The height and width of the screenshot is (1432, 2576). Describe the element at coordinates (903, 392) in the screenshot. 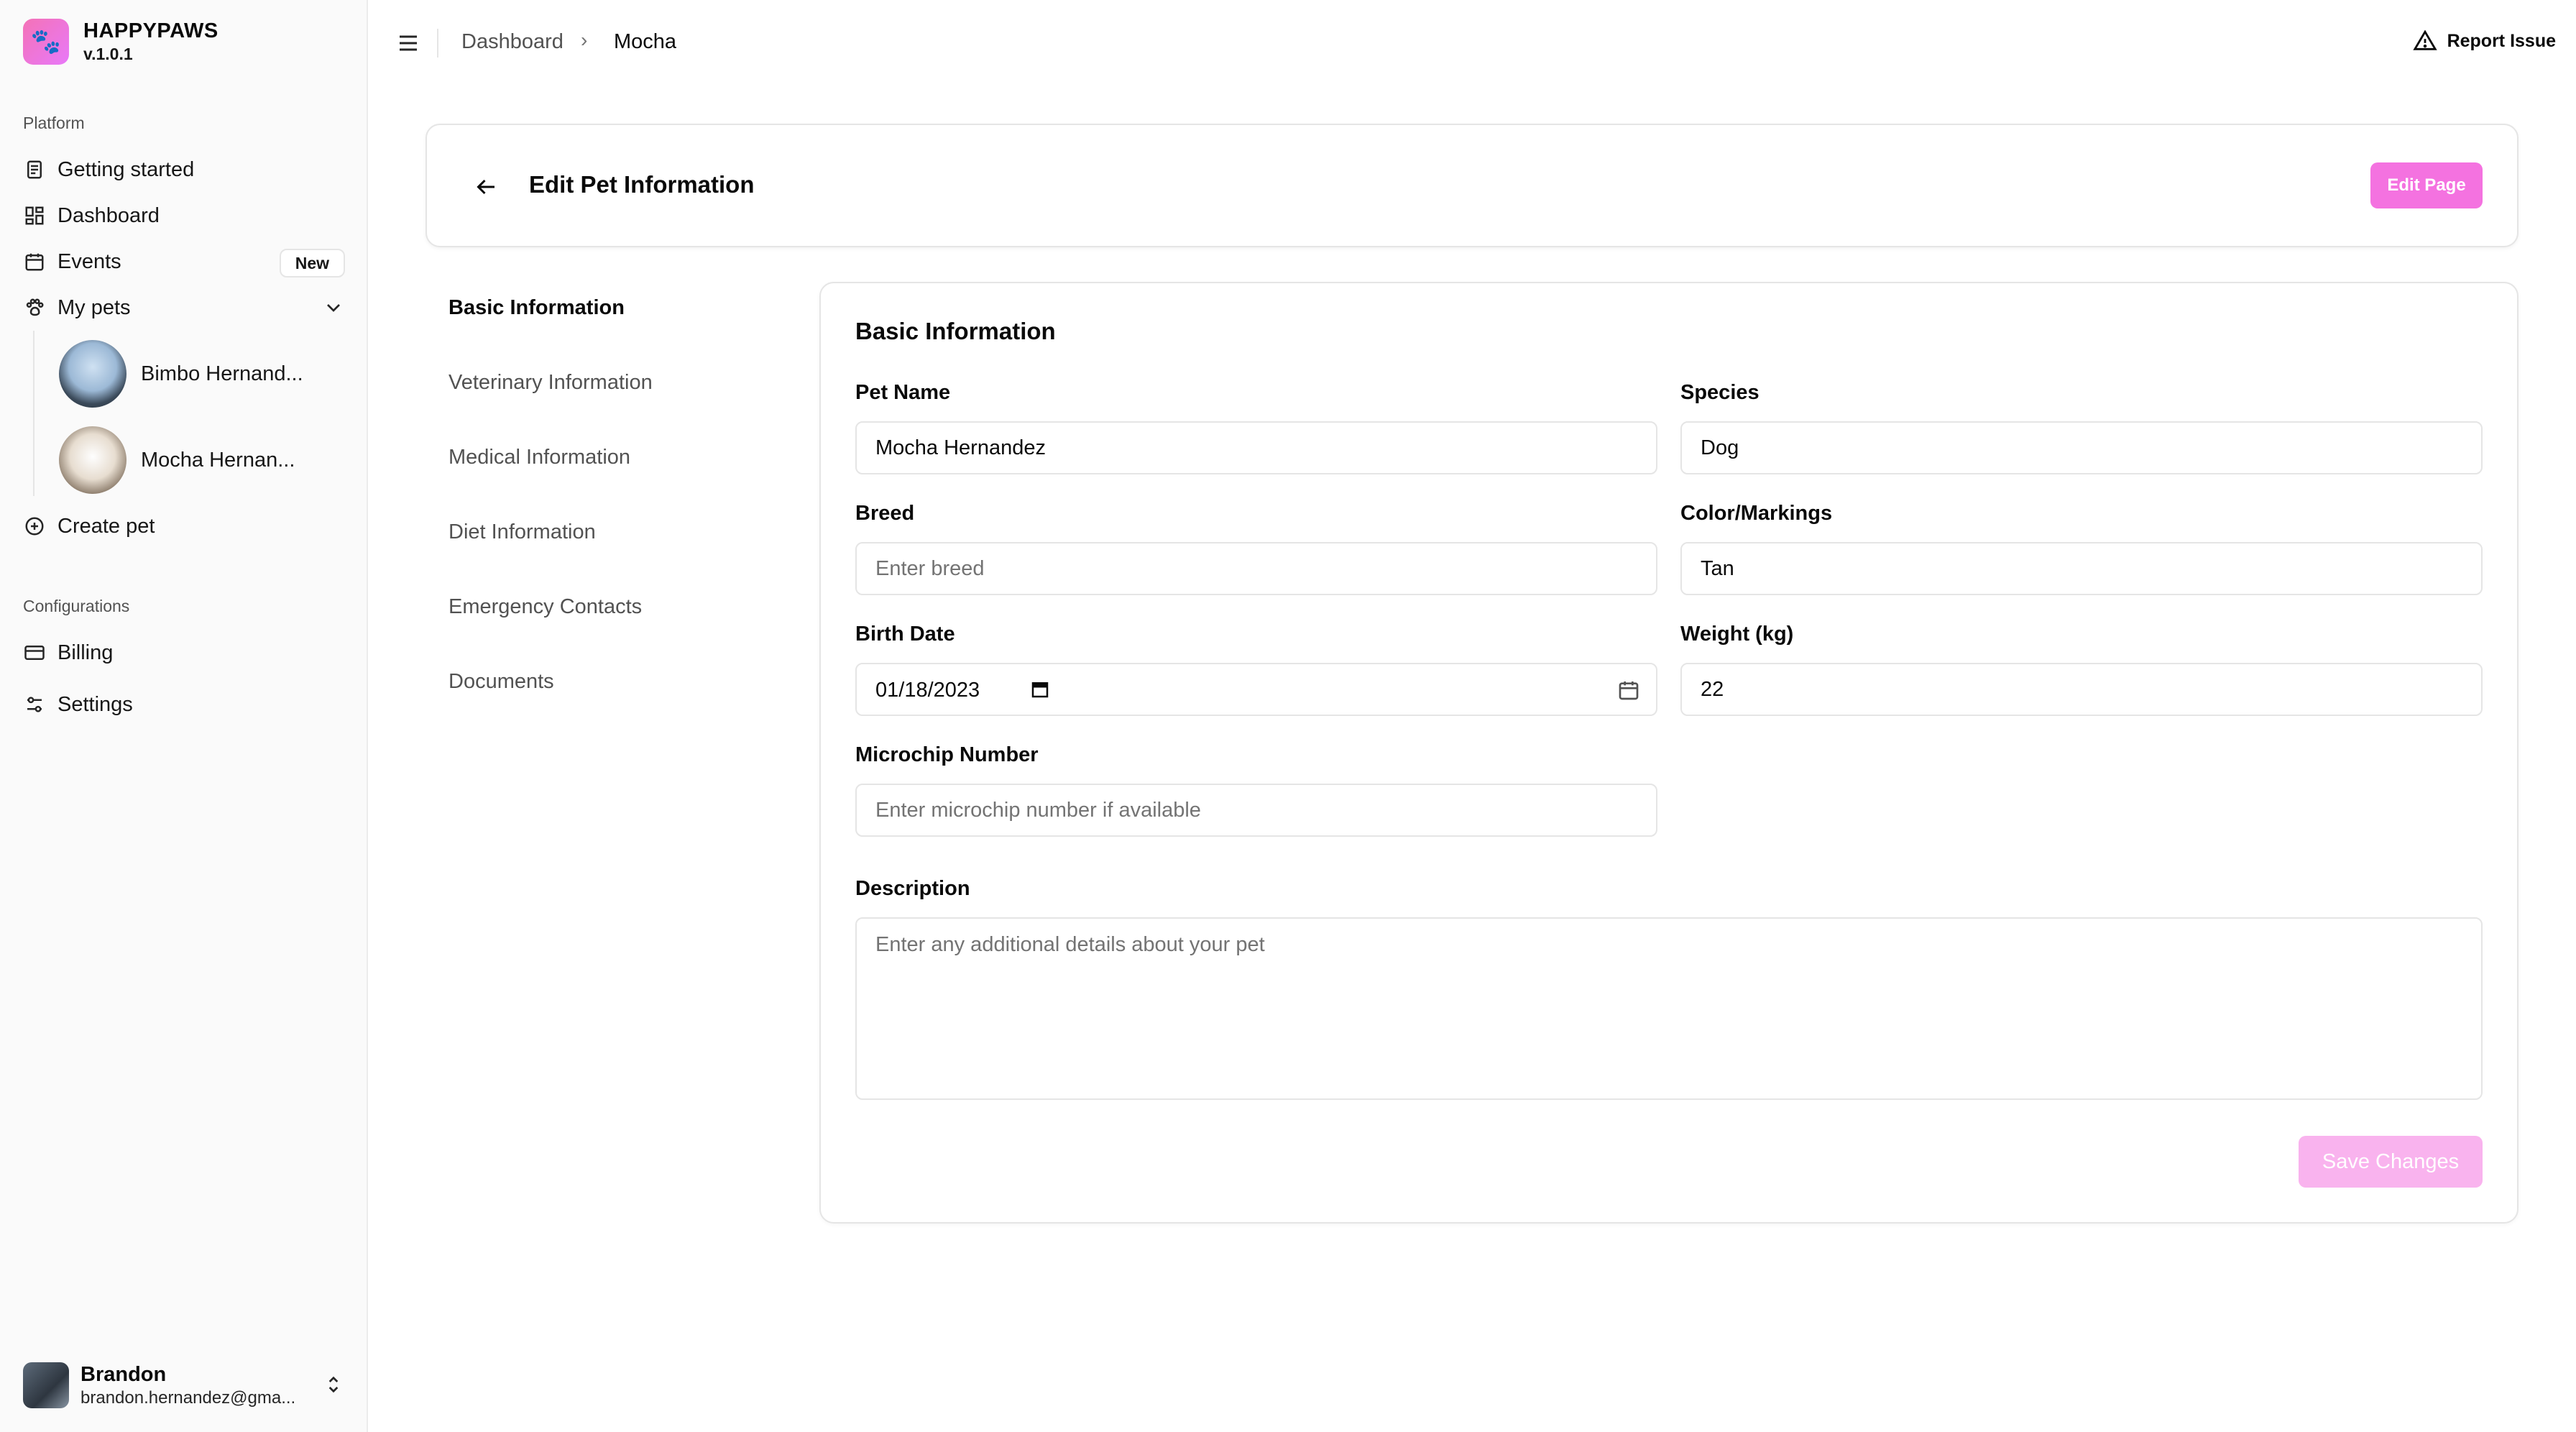

I see `pet-name-label: Pet Name` at that location.